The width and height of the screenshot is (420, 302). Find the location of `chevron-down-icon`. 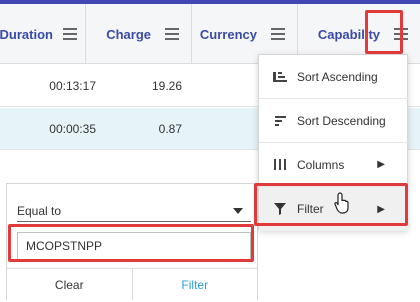

chevron-down-icon is located at coordinates (238, 211).